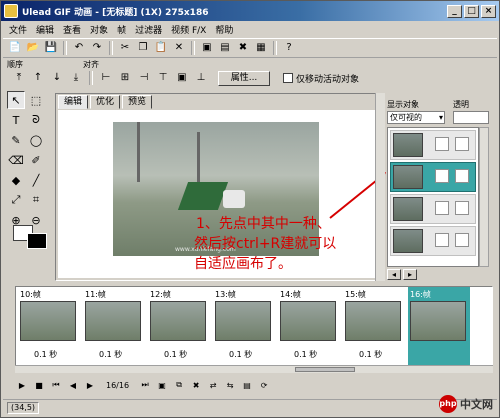 The height and width of the screenshot is (418, 500). I want to click on send-backward-icon: ↓, so click(57, 78).